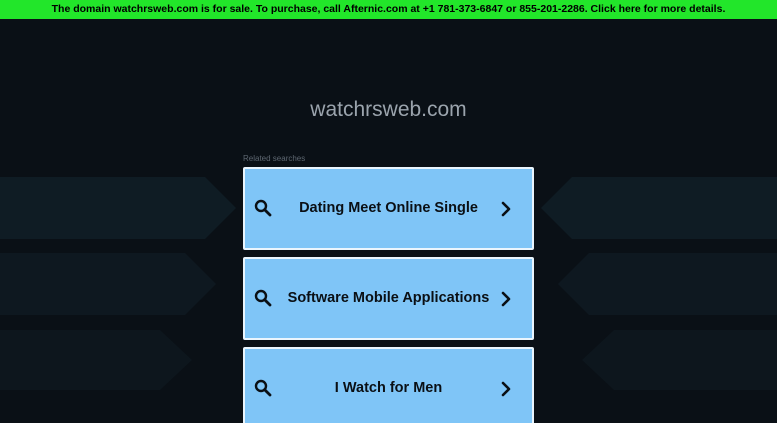 The width and height of the screenshot is (777, 423). What do you see at coordinates (388, 109) in the screenshot?
I see `domain-title: watchrsweb.com` at bounding box center [388, 109].